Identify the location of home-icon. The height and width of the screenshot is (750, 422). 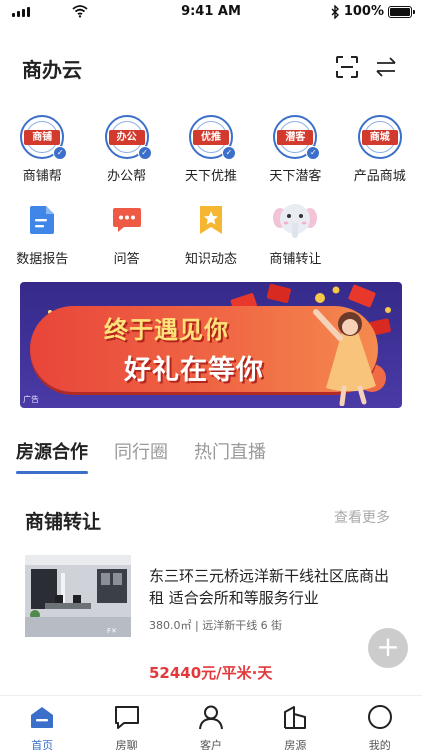
(42, 717).